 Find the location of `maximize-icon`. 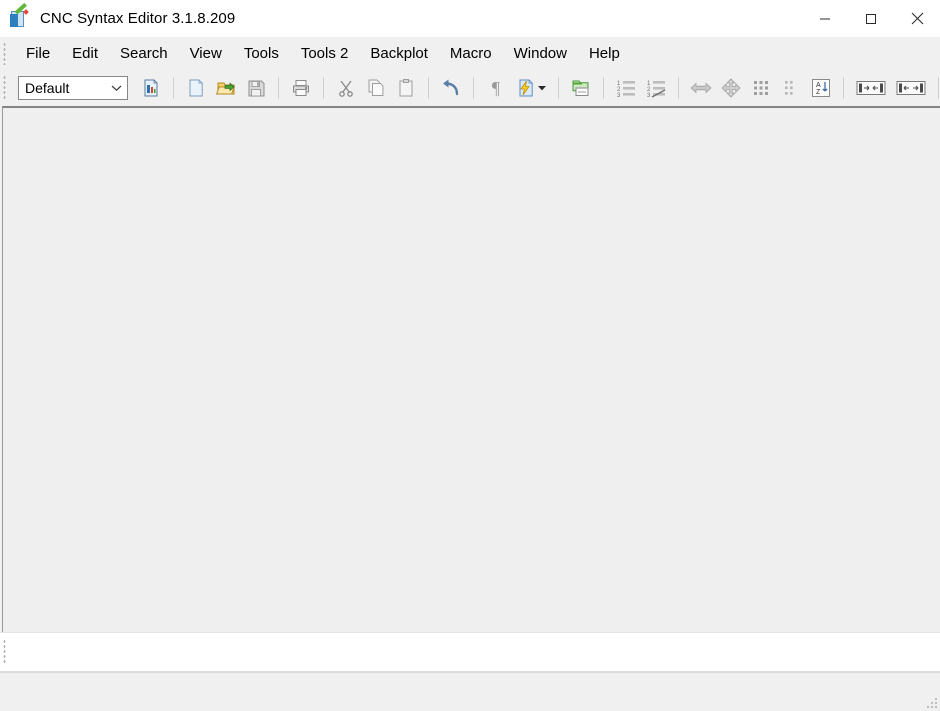

maximize-icon is located at coordinates (871, 18).